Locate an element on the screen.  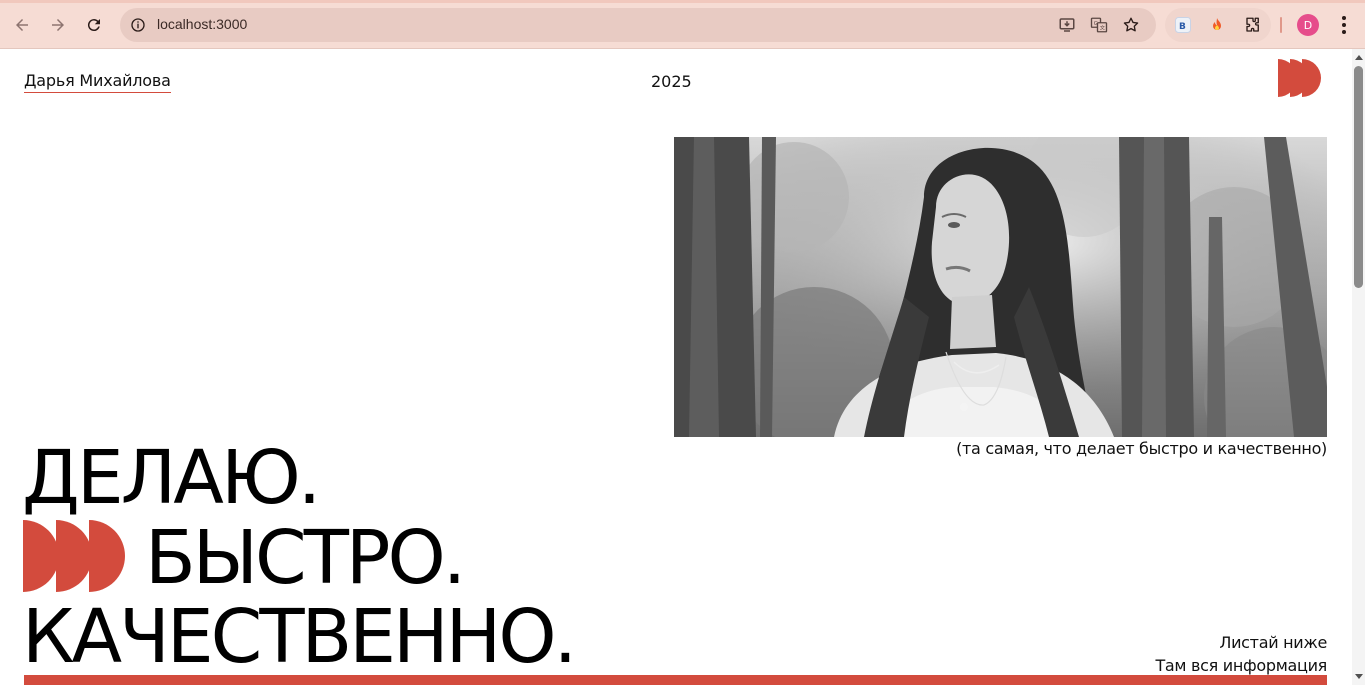
site-info-icon is located at coordinates (138, 25).